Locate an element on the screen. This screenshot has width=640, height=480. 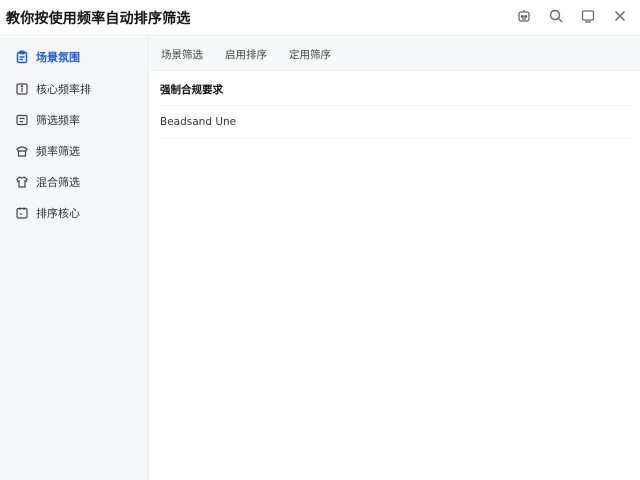
sidebar-item-filter-frequency: 筛选频率 is located at coordinates (74, 120).